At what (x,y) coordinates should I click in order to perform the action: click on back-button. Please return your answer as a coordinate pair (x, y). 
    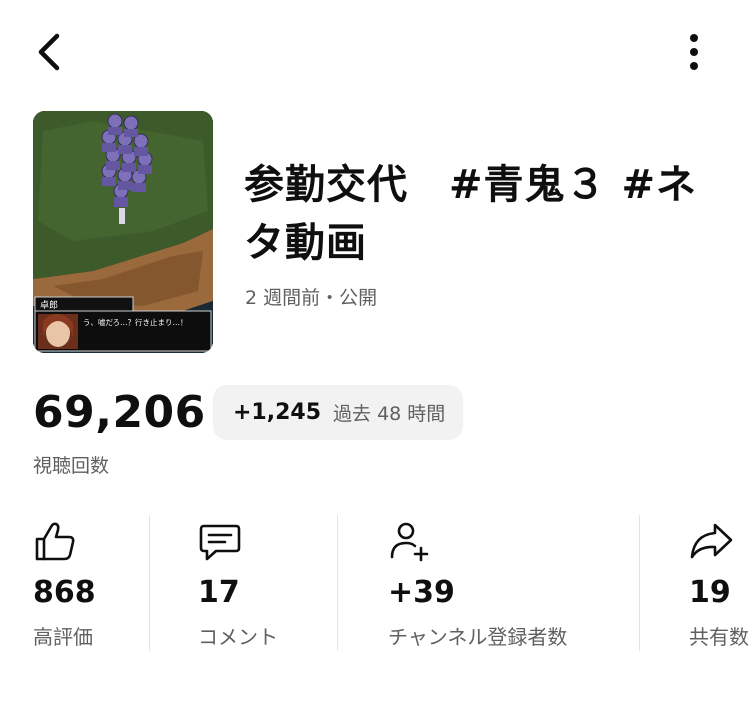
    Looking at the image, I should click on (48, 52).